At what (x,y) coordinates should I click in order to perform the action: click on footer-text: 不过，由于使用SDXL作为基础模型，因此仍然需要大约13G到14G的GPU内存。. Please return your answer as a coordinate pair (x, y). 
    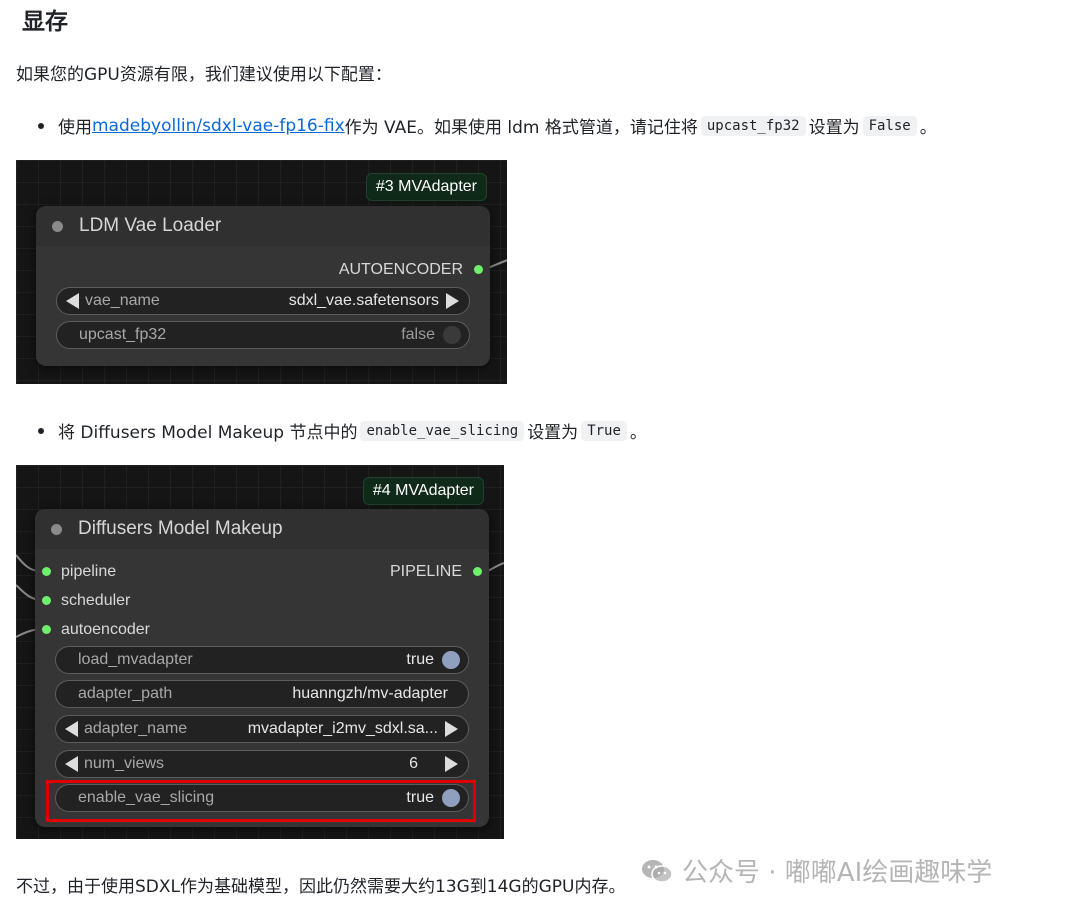
    Looking at the image, I should click on (321, 887).